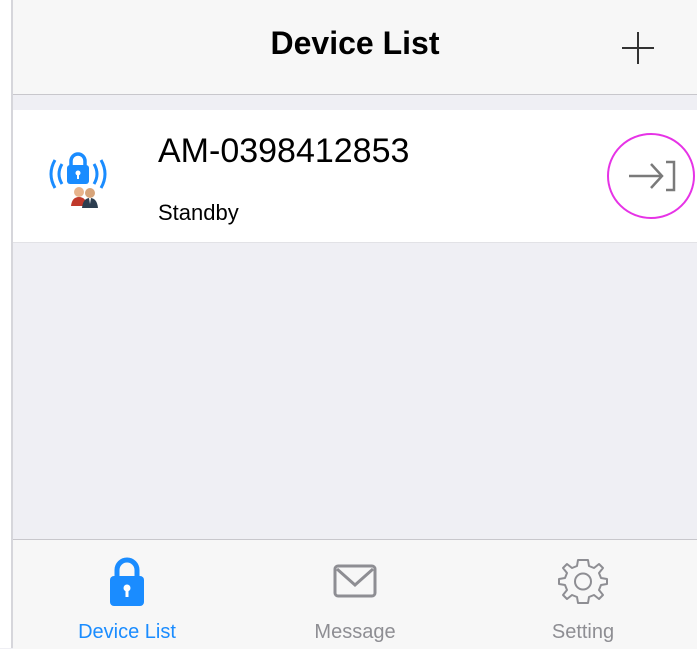  Describe the element at coordinates (127, 581) in the screenshot. I see `lock-icon` at that location.